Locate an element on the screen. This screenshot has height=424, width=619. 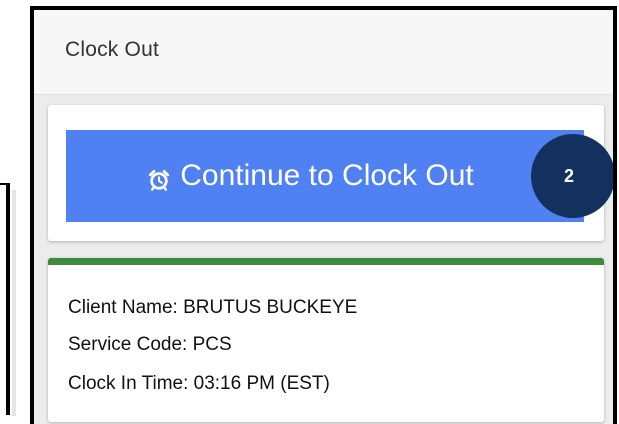
service-code-text: Service Code: PCS is located at coordinates (150, 344).